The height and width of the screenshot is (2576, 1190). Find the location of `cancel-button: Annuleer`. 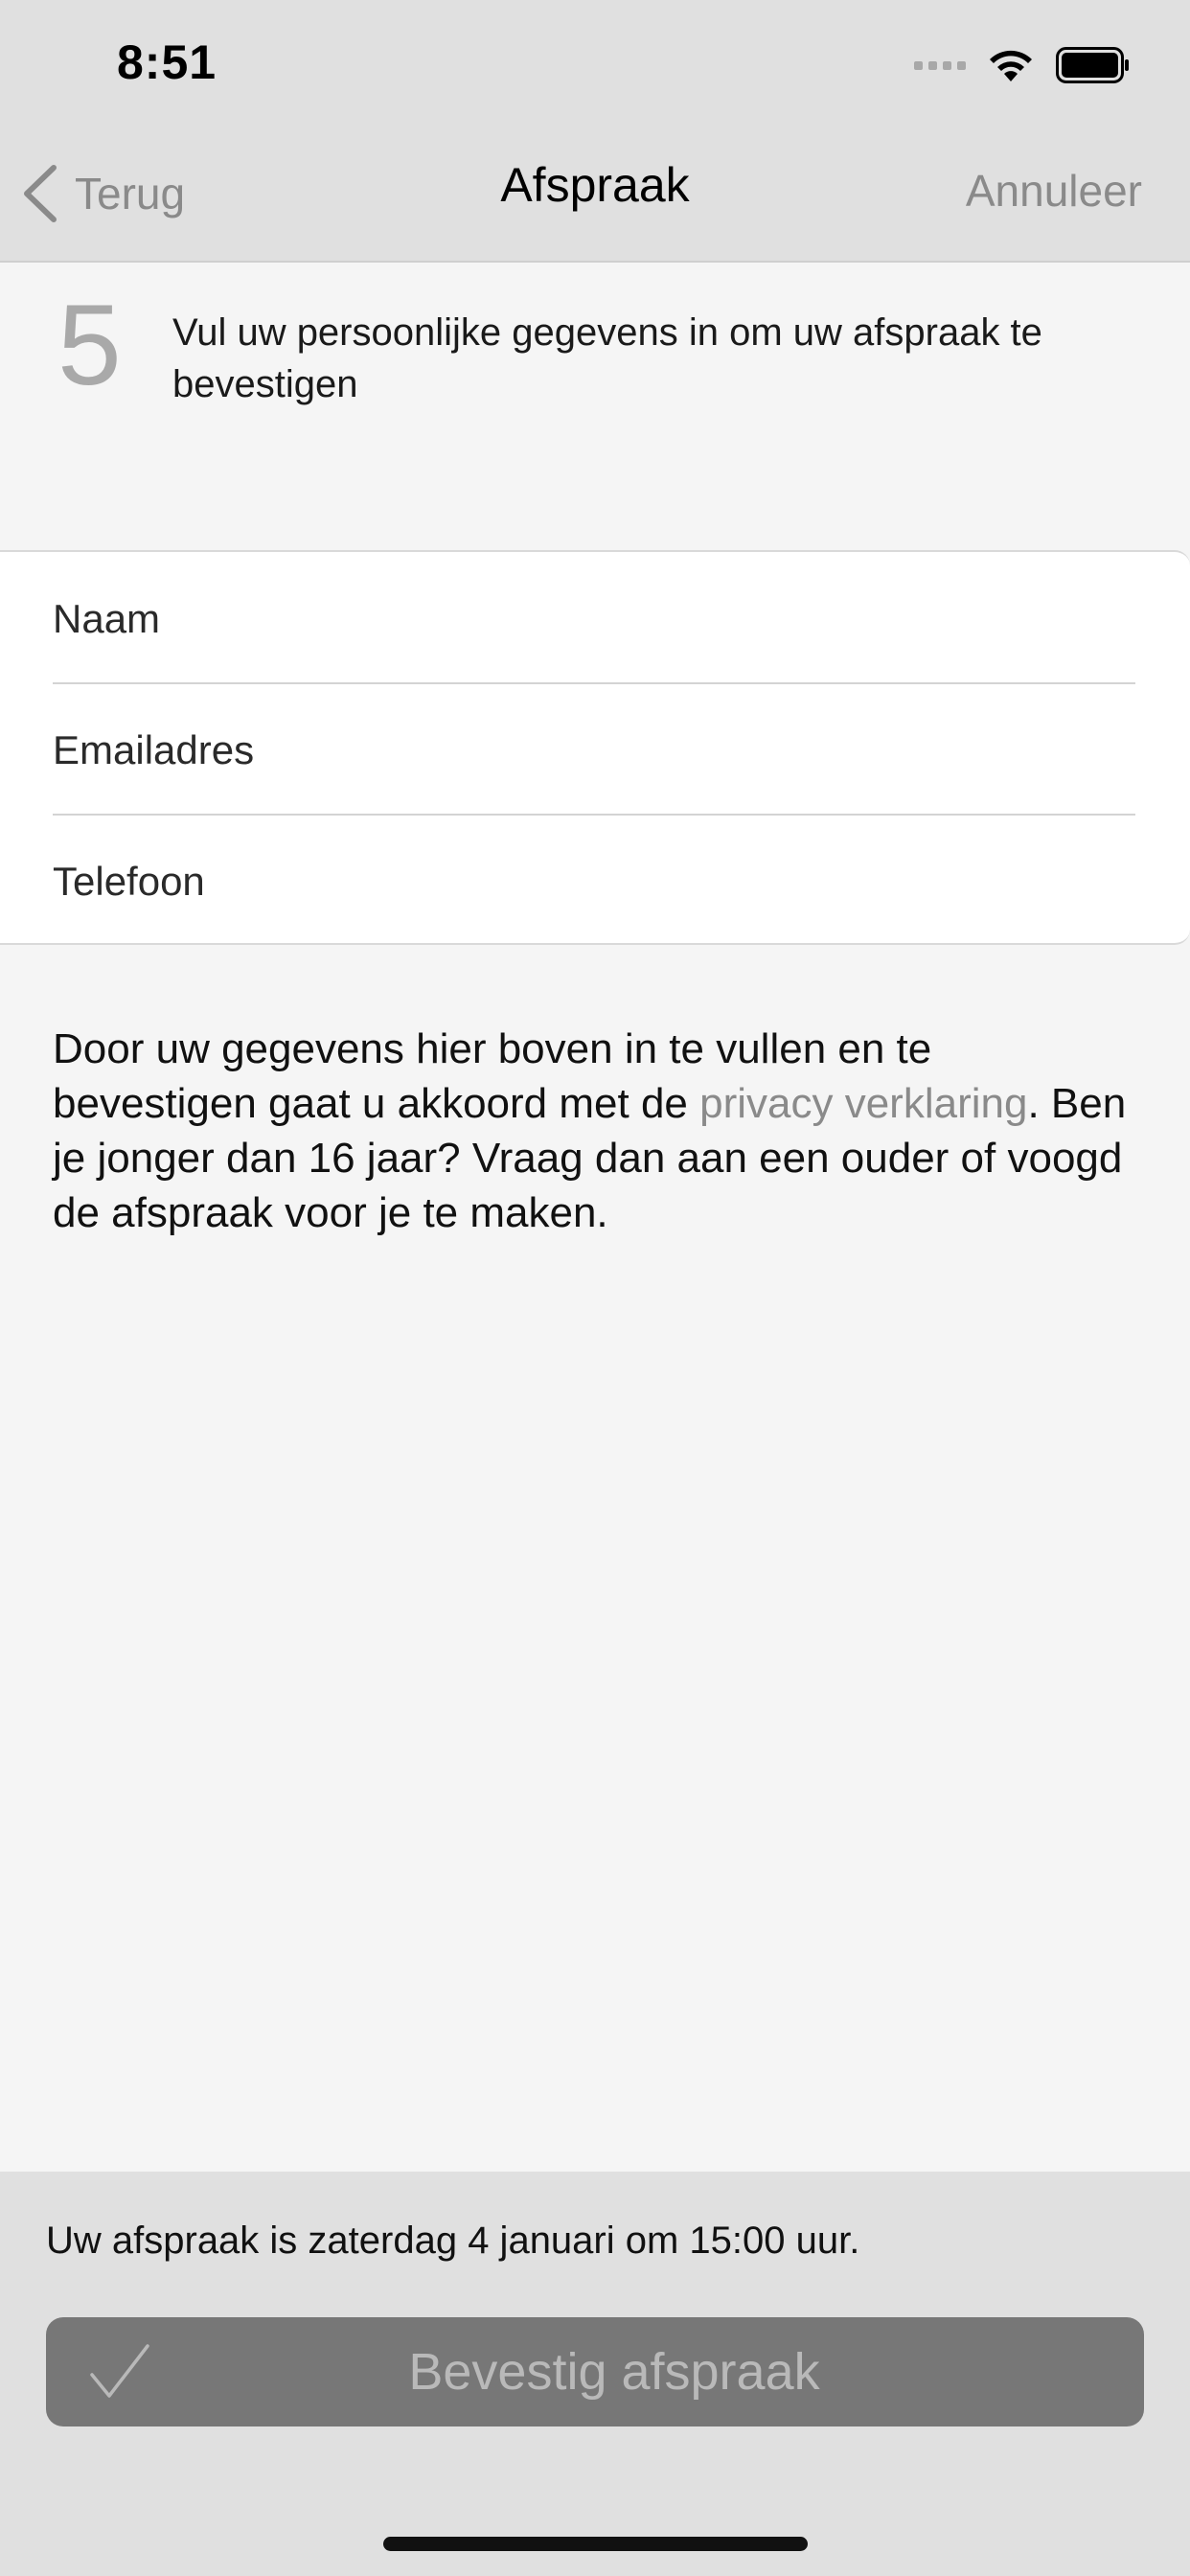

cancel-button: Annuleer is located at coordinates (1054, 191).